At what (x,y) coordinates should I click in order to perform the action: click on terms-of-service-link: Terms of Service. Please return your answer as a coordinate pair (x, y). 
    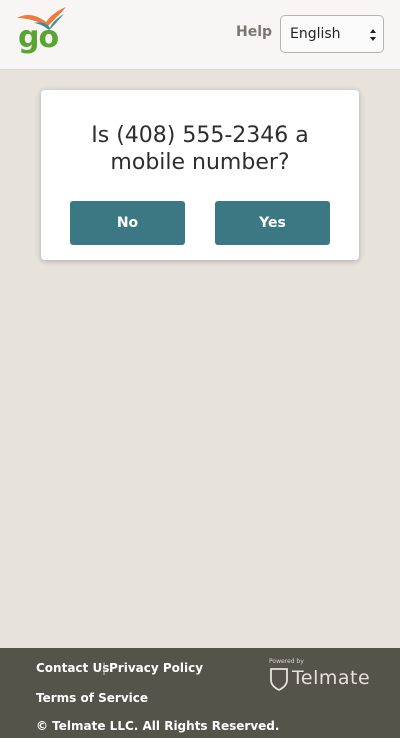
    Looking at the image, I should click on (92, 698).